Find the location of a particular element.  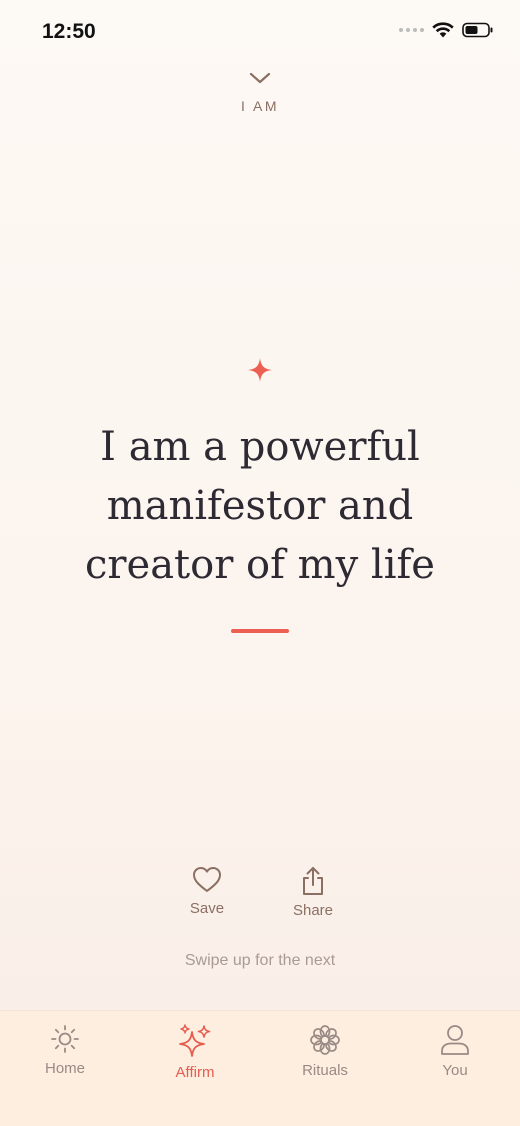

tab-home: Home is located at coordinates (65, 1044).